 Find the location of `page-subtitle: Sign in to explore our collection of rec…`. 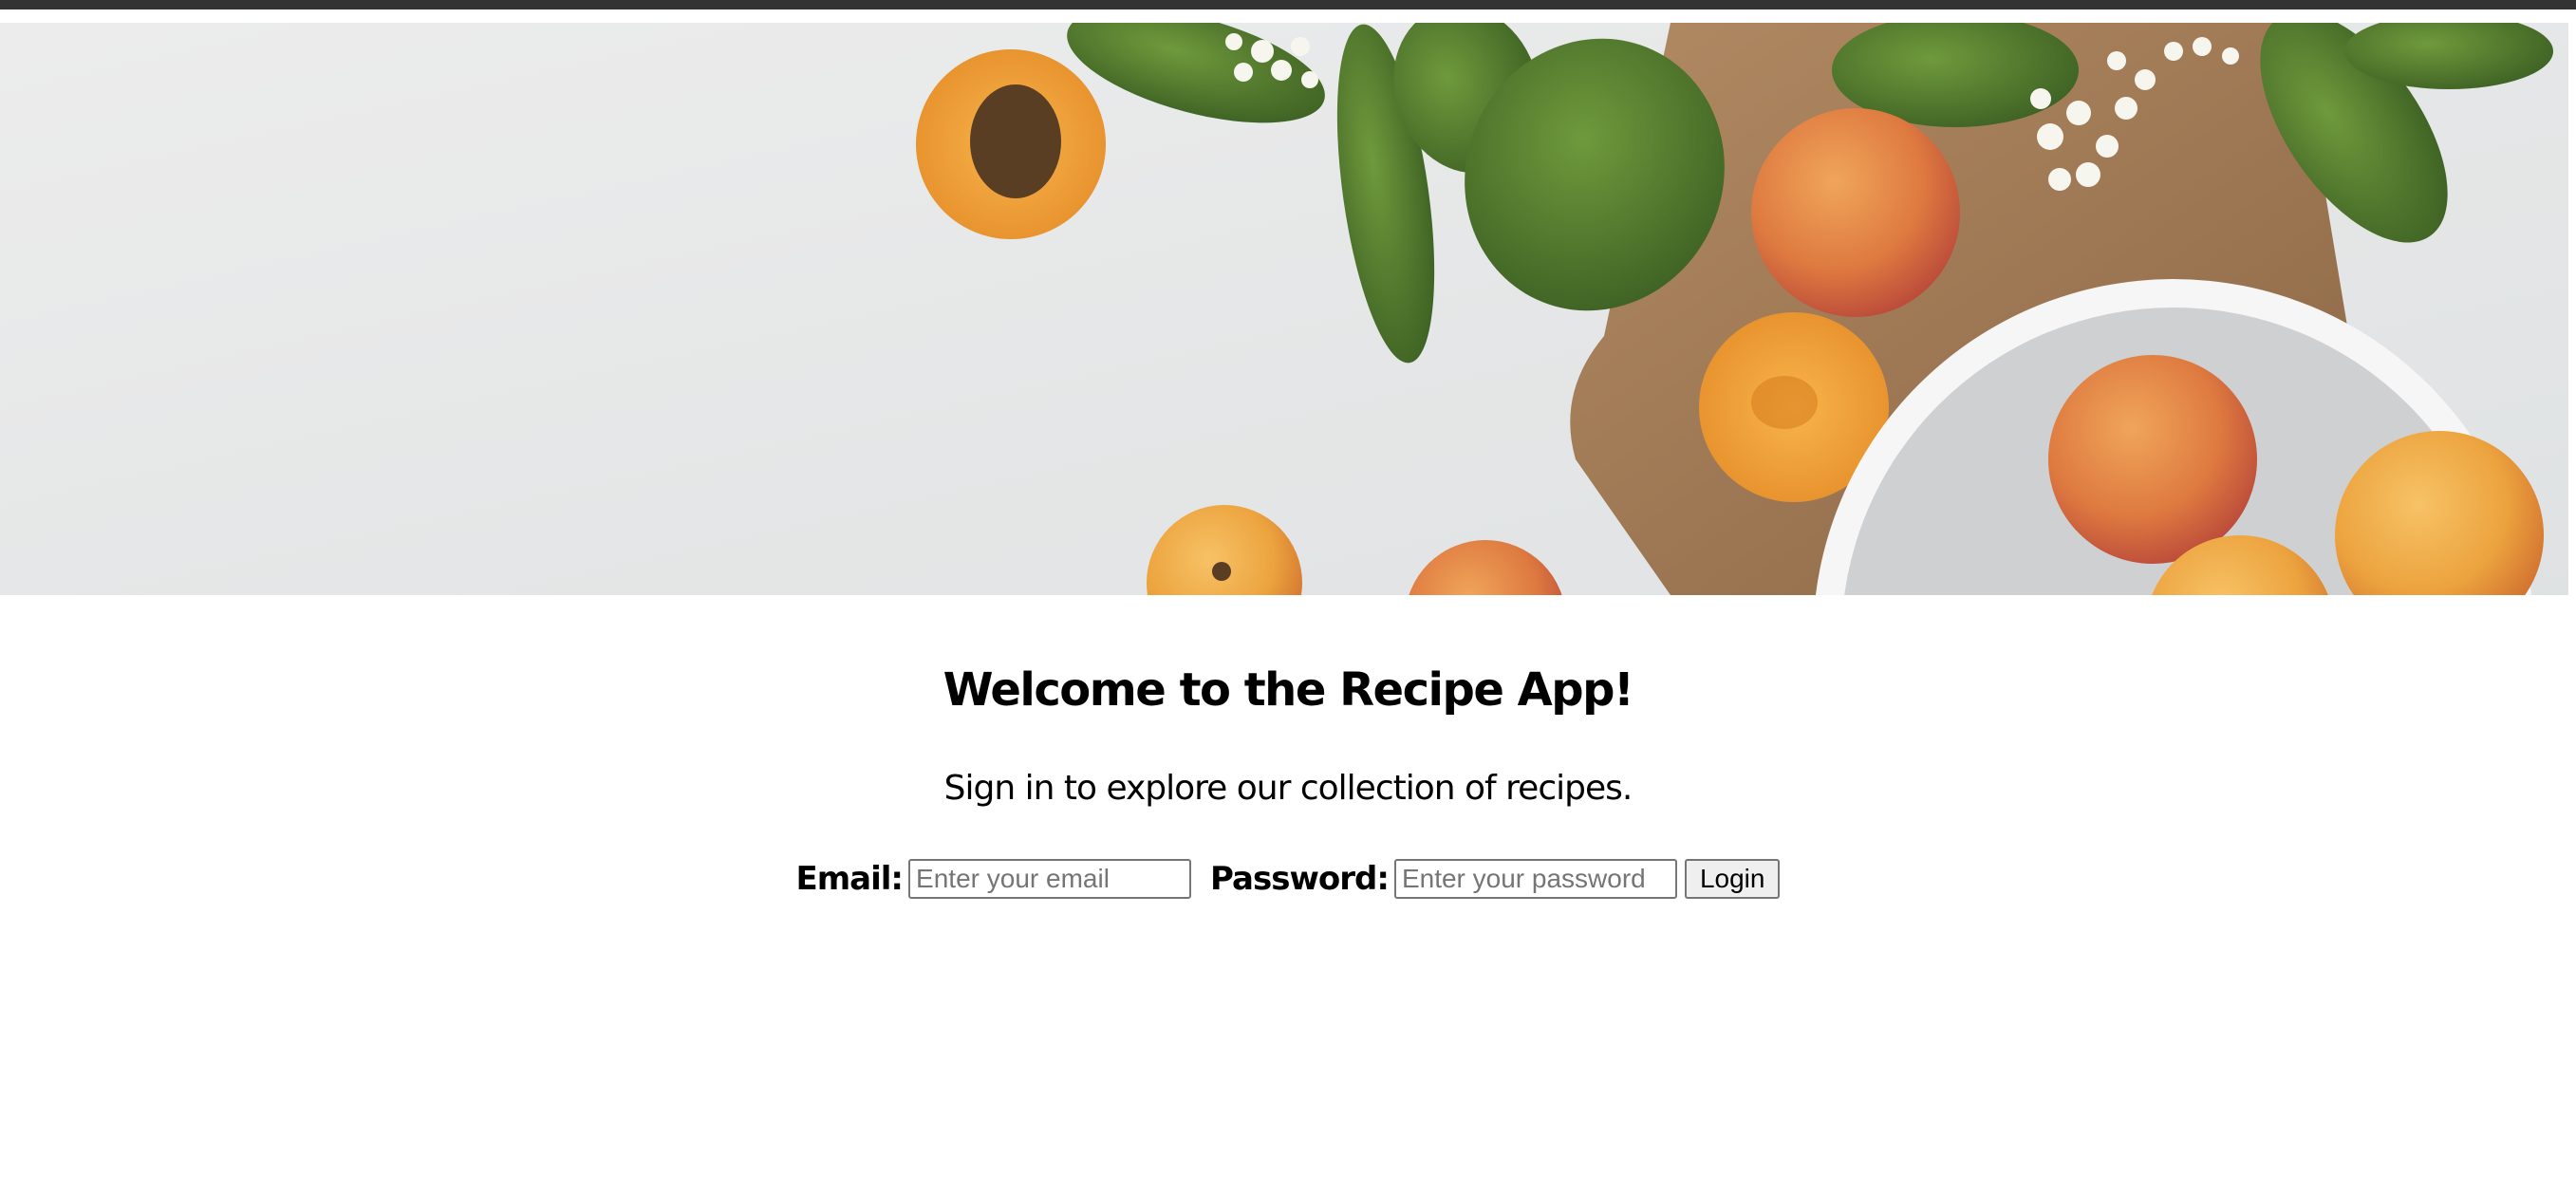

page-subtitle: Sign in to explore our collection of rec… is located at coordinates (1288, 788).